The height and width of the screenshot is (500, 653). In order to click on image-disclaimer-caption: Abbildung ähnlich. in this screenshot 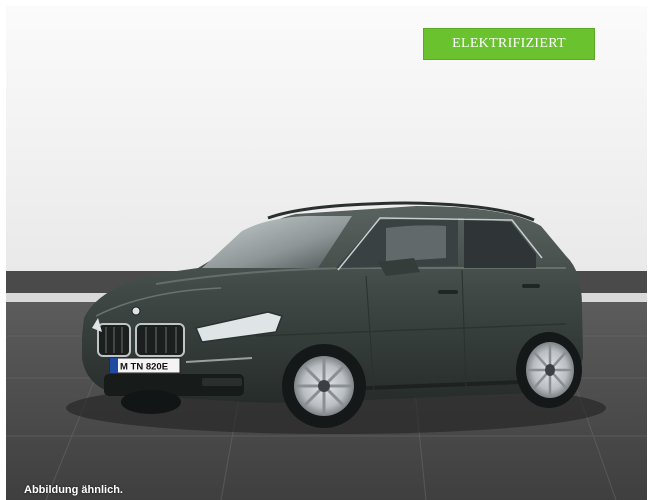, I will do `click(73, 490)`.